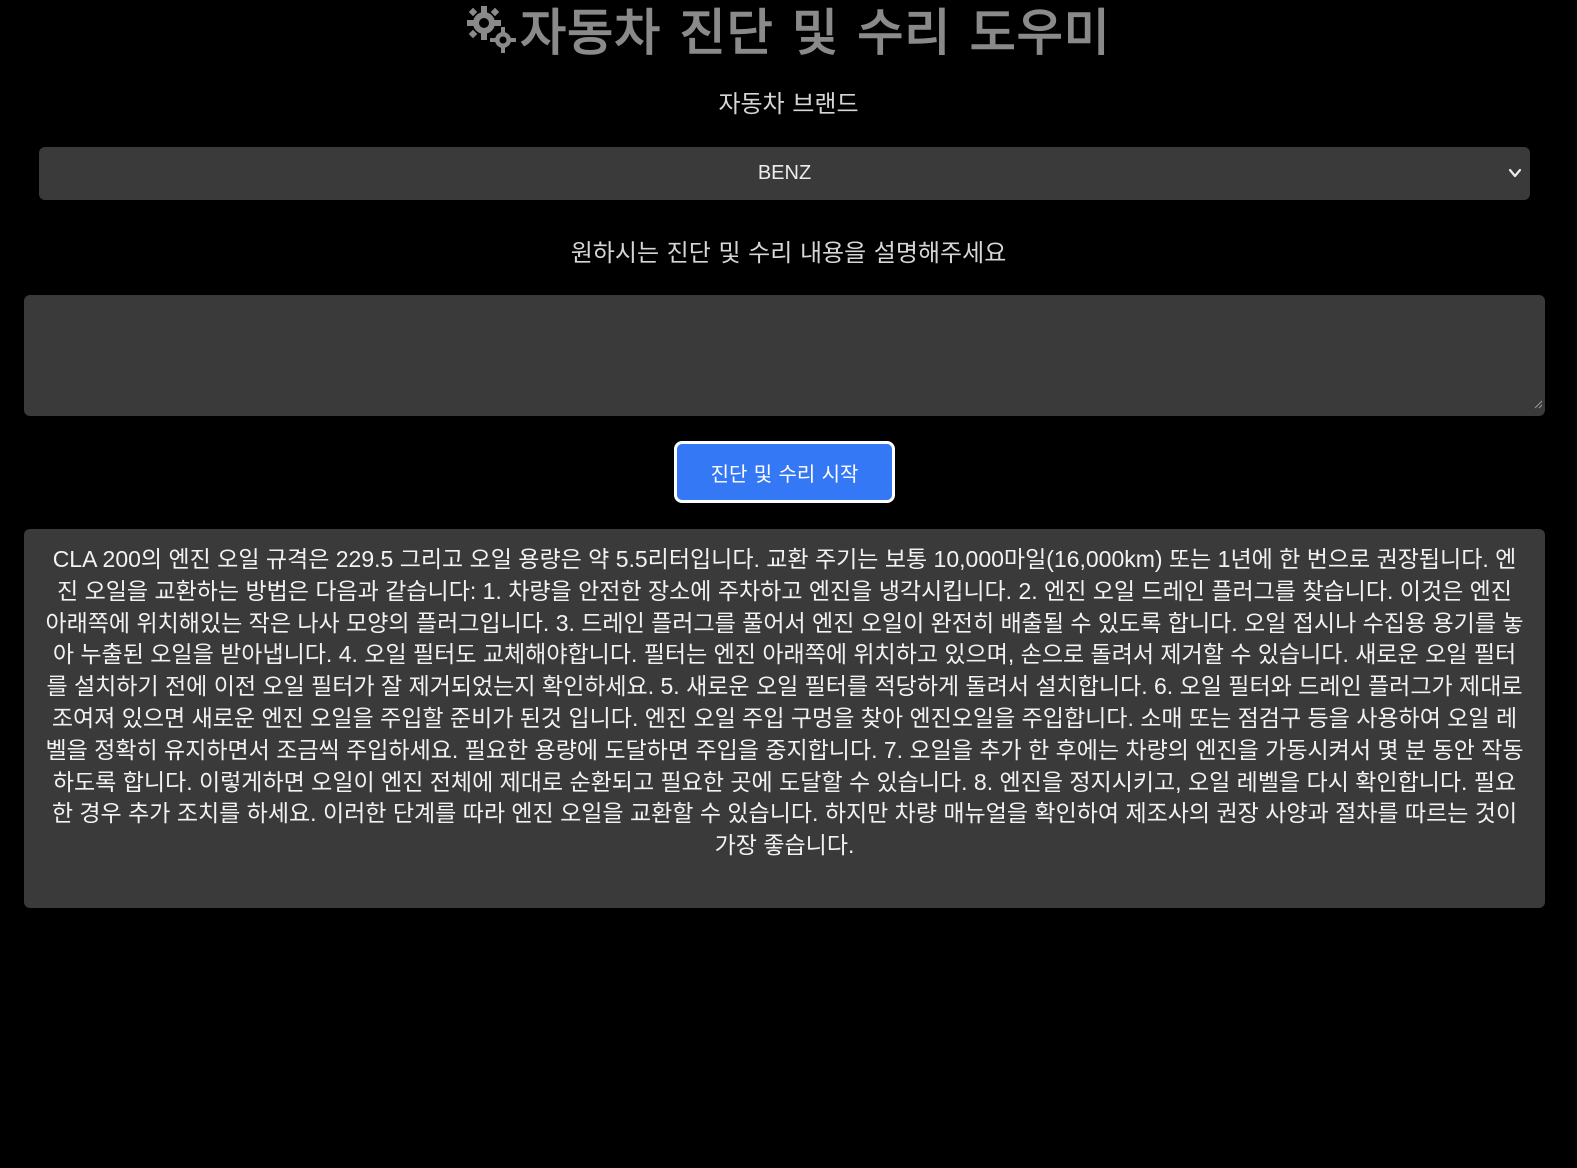  What do you see at coordinates (815, 33) in the screenshot?
I see `page-title-text: 자동차 진단 및 수리 도우미` at bounding box center [815, 33].